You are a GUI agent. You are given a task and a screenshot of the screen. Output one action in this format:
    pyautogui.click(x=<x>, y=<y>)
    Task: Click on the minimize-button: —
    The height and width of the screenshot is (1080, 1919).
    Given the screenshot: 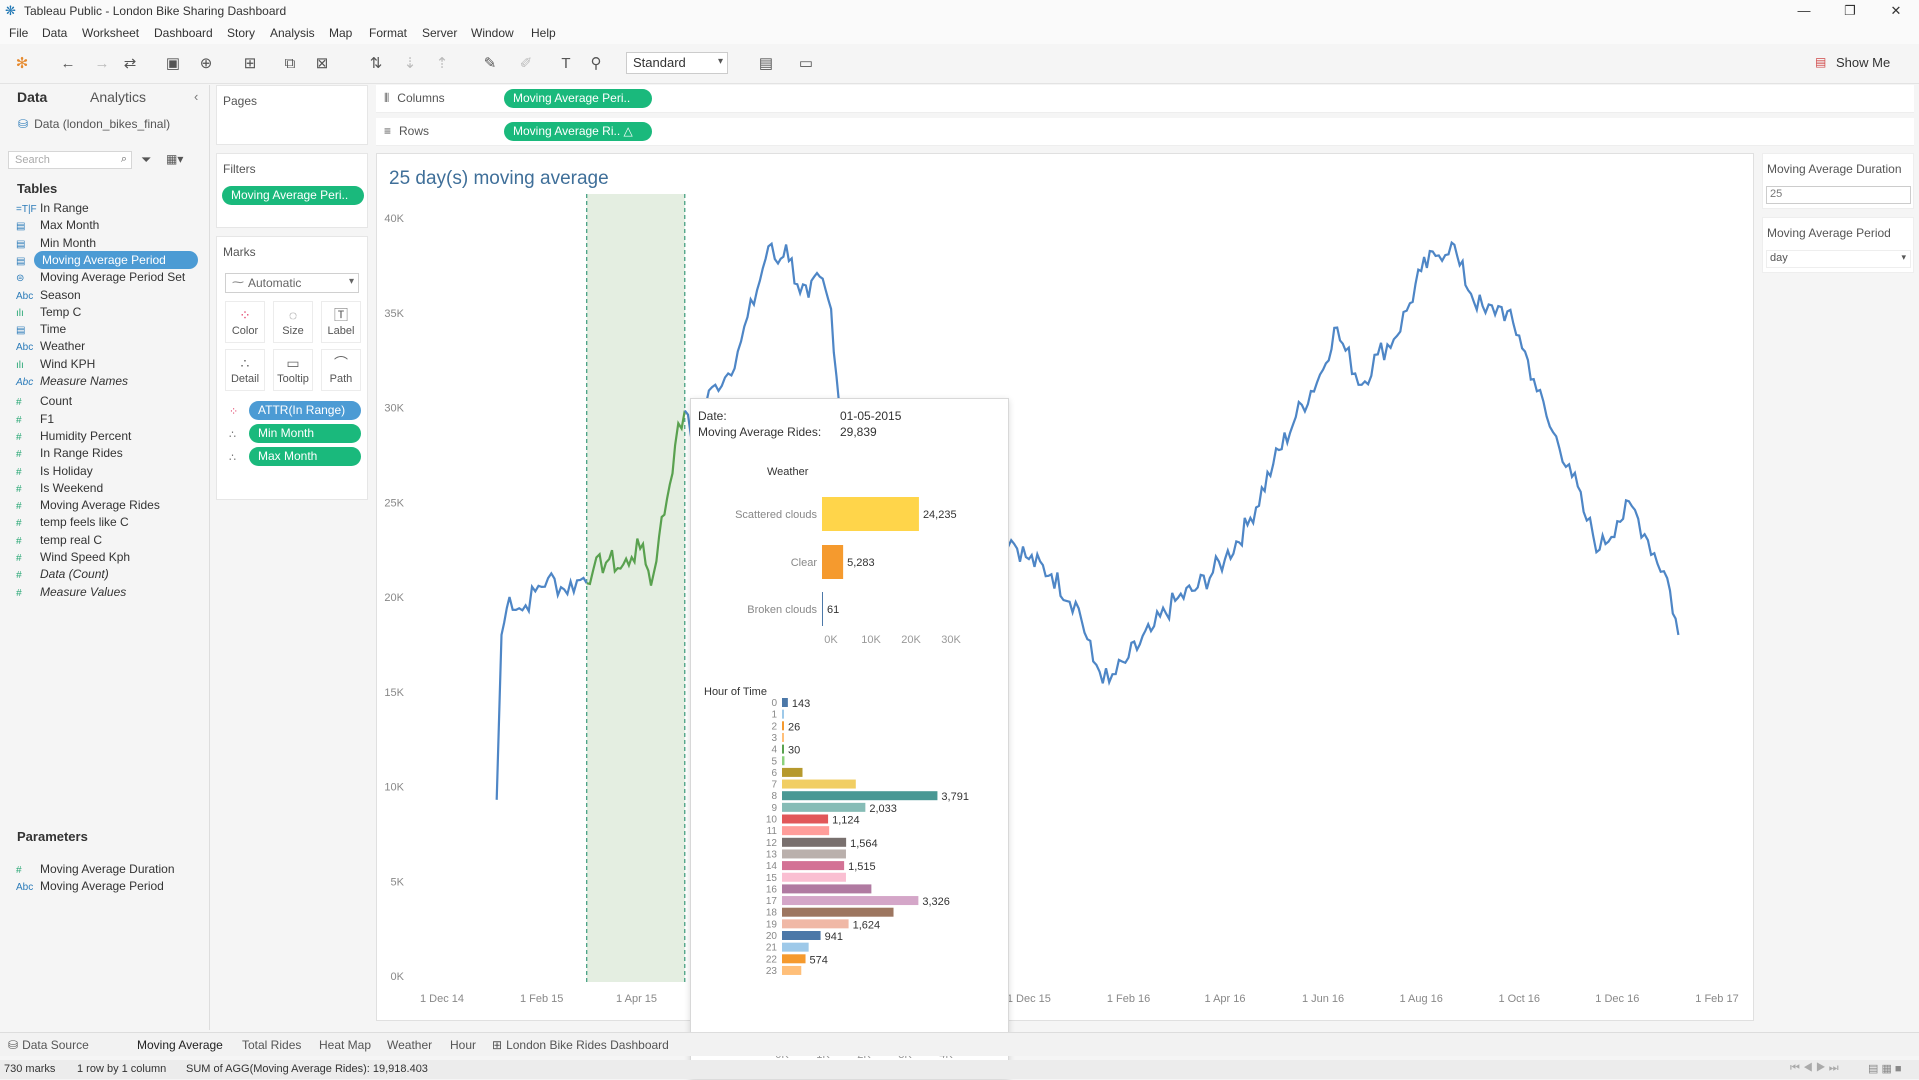 What is the action you would take?
    pyautogui.click(x=1804, y=11)
    